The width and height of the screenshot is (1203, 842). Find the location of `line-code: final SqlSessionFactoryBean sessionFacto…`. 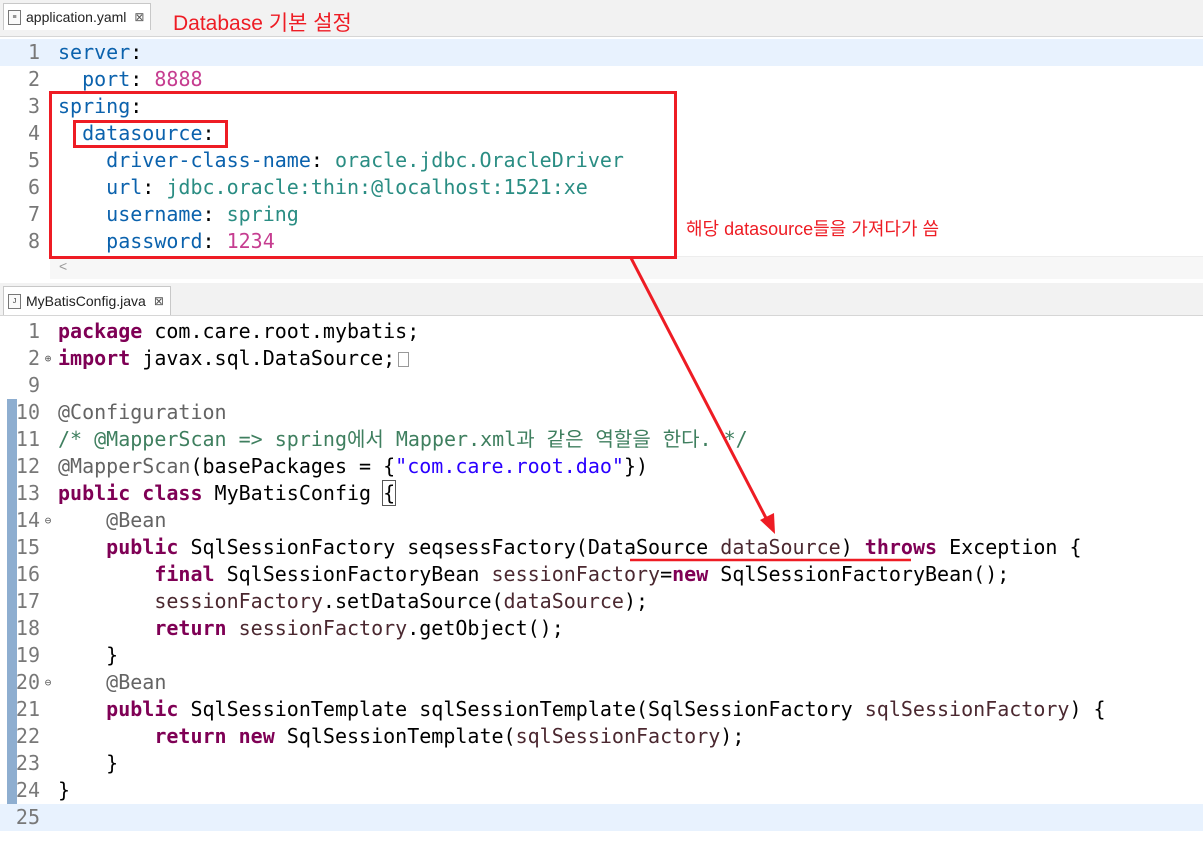

line-code: final SqlSessionFactoryBean sessionFacto… is located at coordinates (582, 574).